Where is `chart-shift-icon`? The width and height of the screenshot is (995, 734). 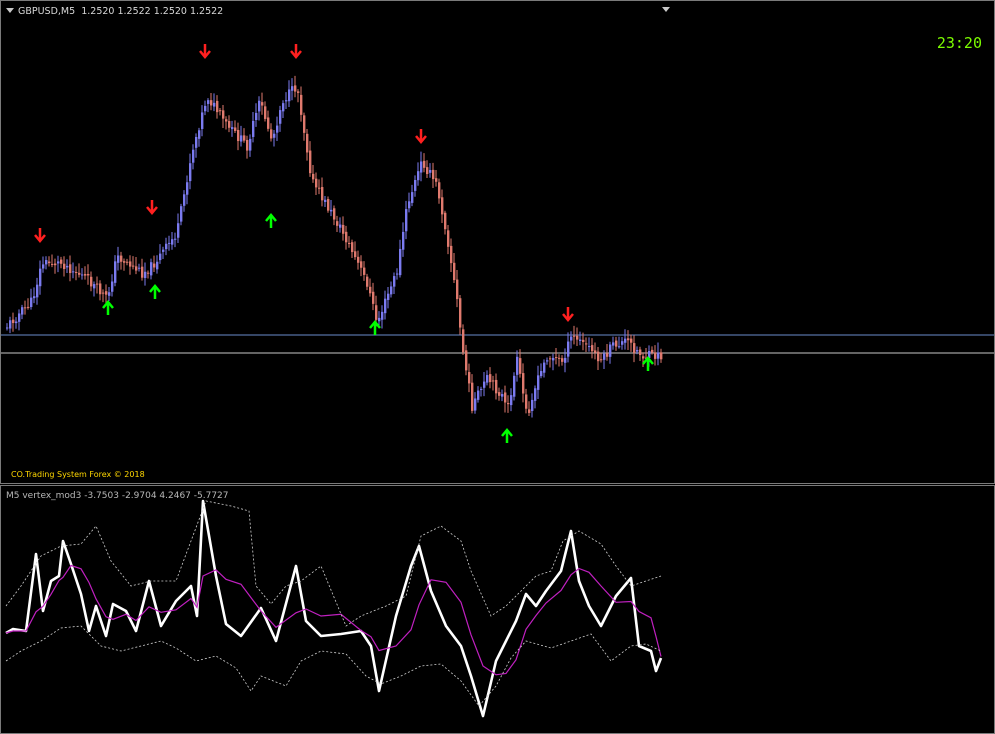 chart-shift-icon is located at coordinates (666, 9).